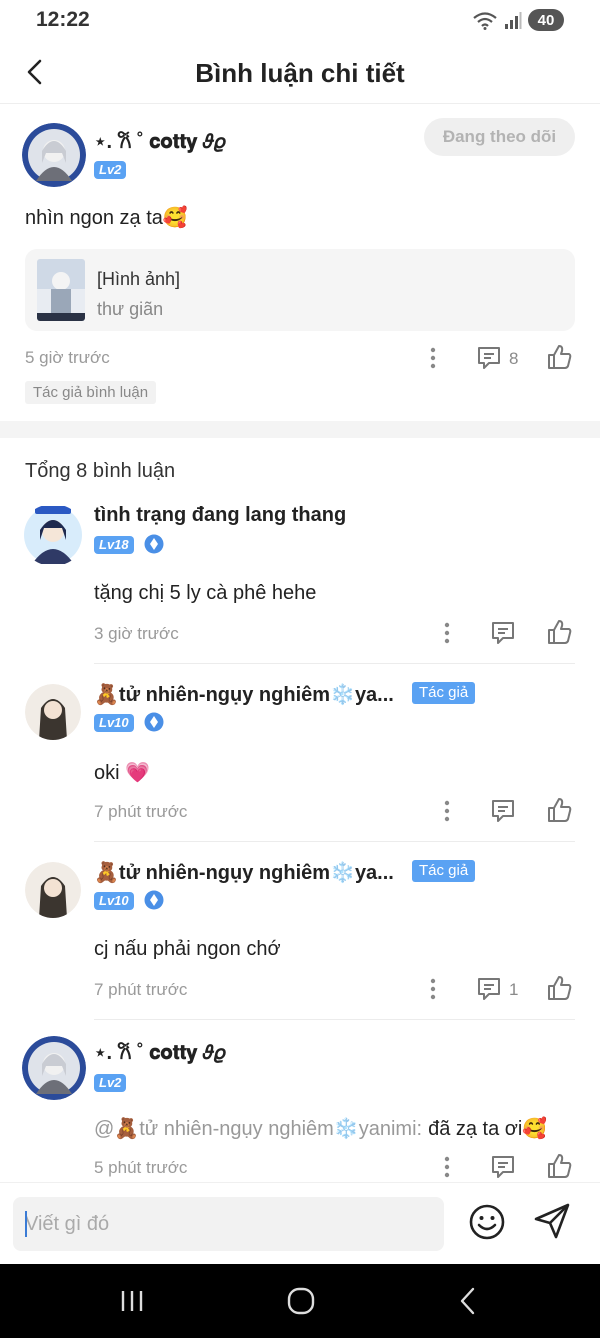 This screenshot has width=600, height=1338. What do you see at coordinates (300, 429) in the screenshot?
I see `section-separator` at bounding box center [300, 429].